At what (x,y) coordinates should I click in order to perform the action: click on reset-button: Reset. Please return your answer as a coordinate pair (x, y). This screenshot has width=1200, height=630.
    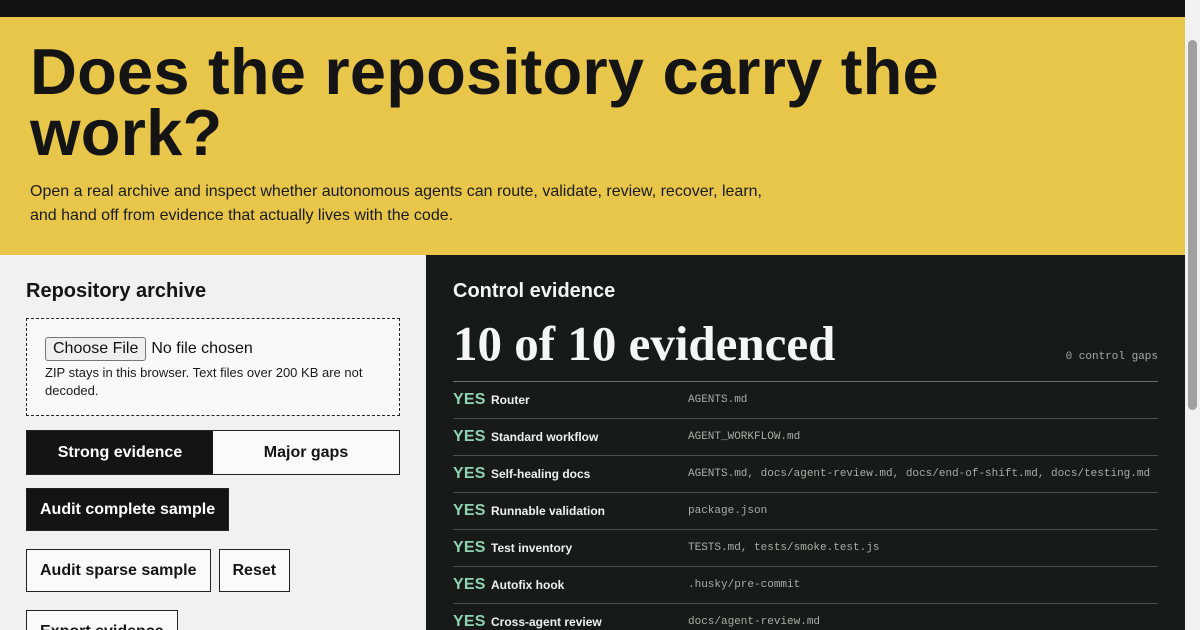
    Looking at the image, I should click on (254, 570).